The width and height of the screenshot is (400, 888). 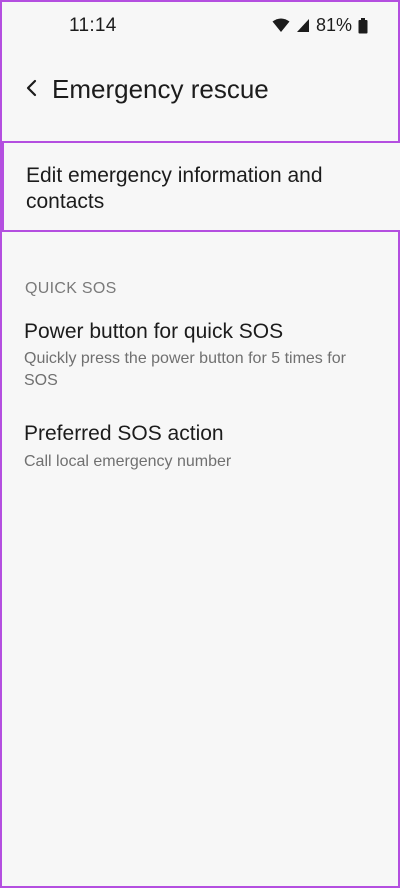 I want to click on battery-icon, so click(x=363, y=25).